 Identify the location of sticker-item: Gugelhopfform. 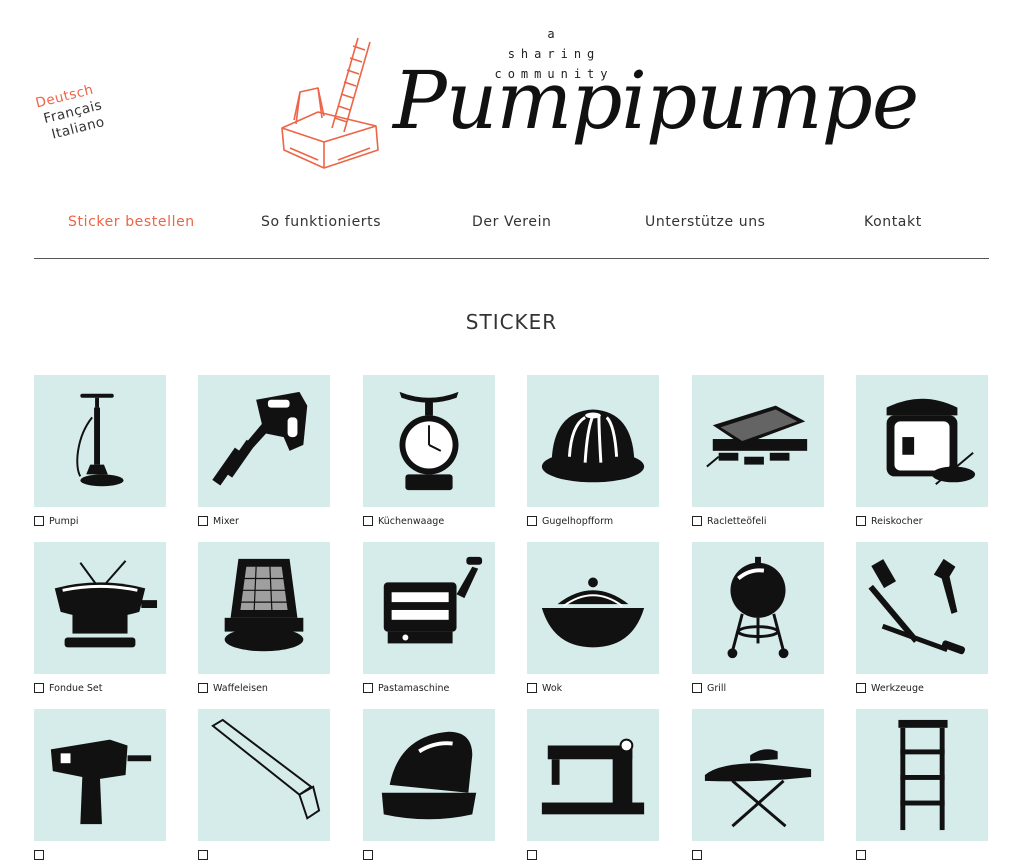
(593, 451).